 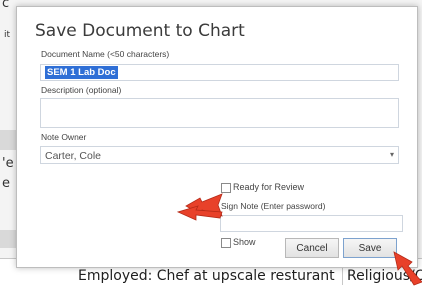 What do you see at coordinates (407, 268) in the screenshot?
I see `annotation-arrow-icon` at bounding box center [407, 268].